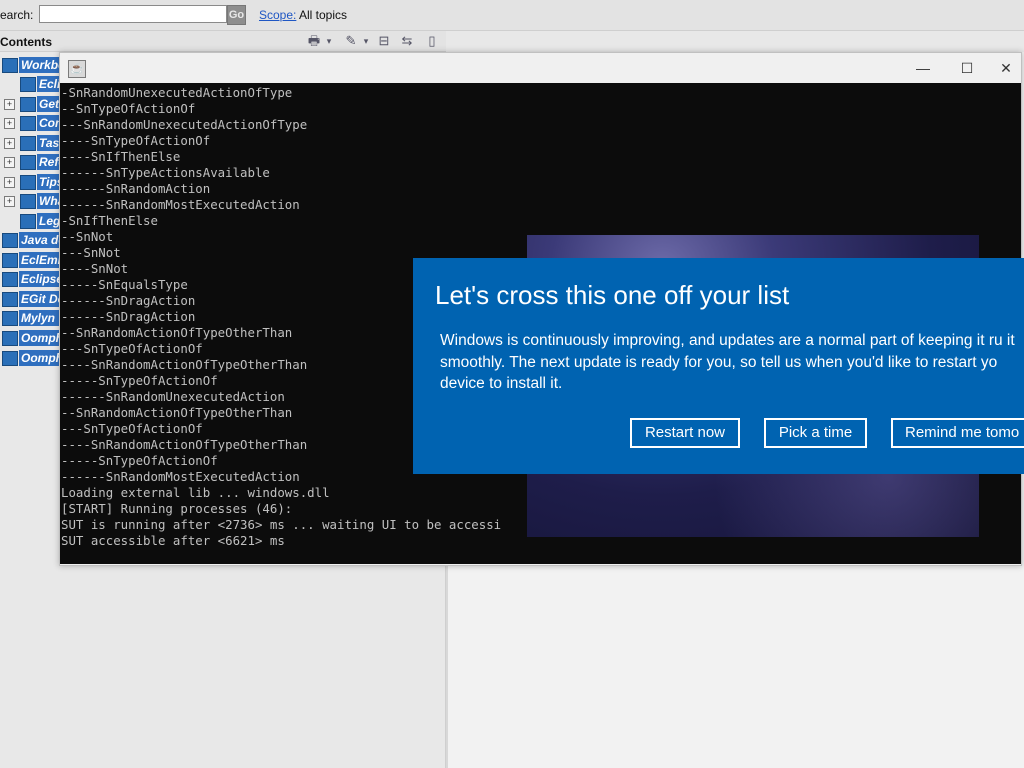  I want to click on print-icon: 🖶, so click(314, 41).